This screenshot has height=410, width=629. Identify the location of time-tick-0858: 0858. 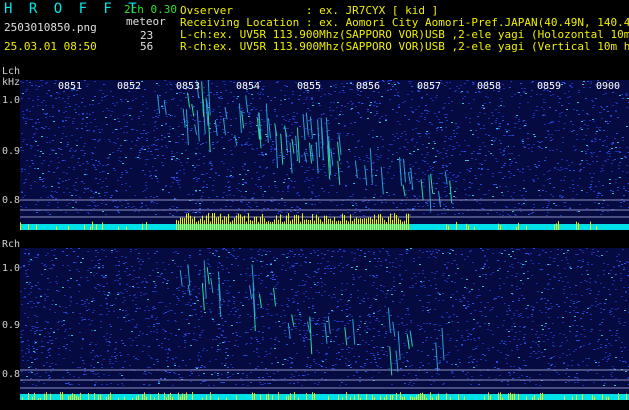
(489, 86).